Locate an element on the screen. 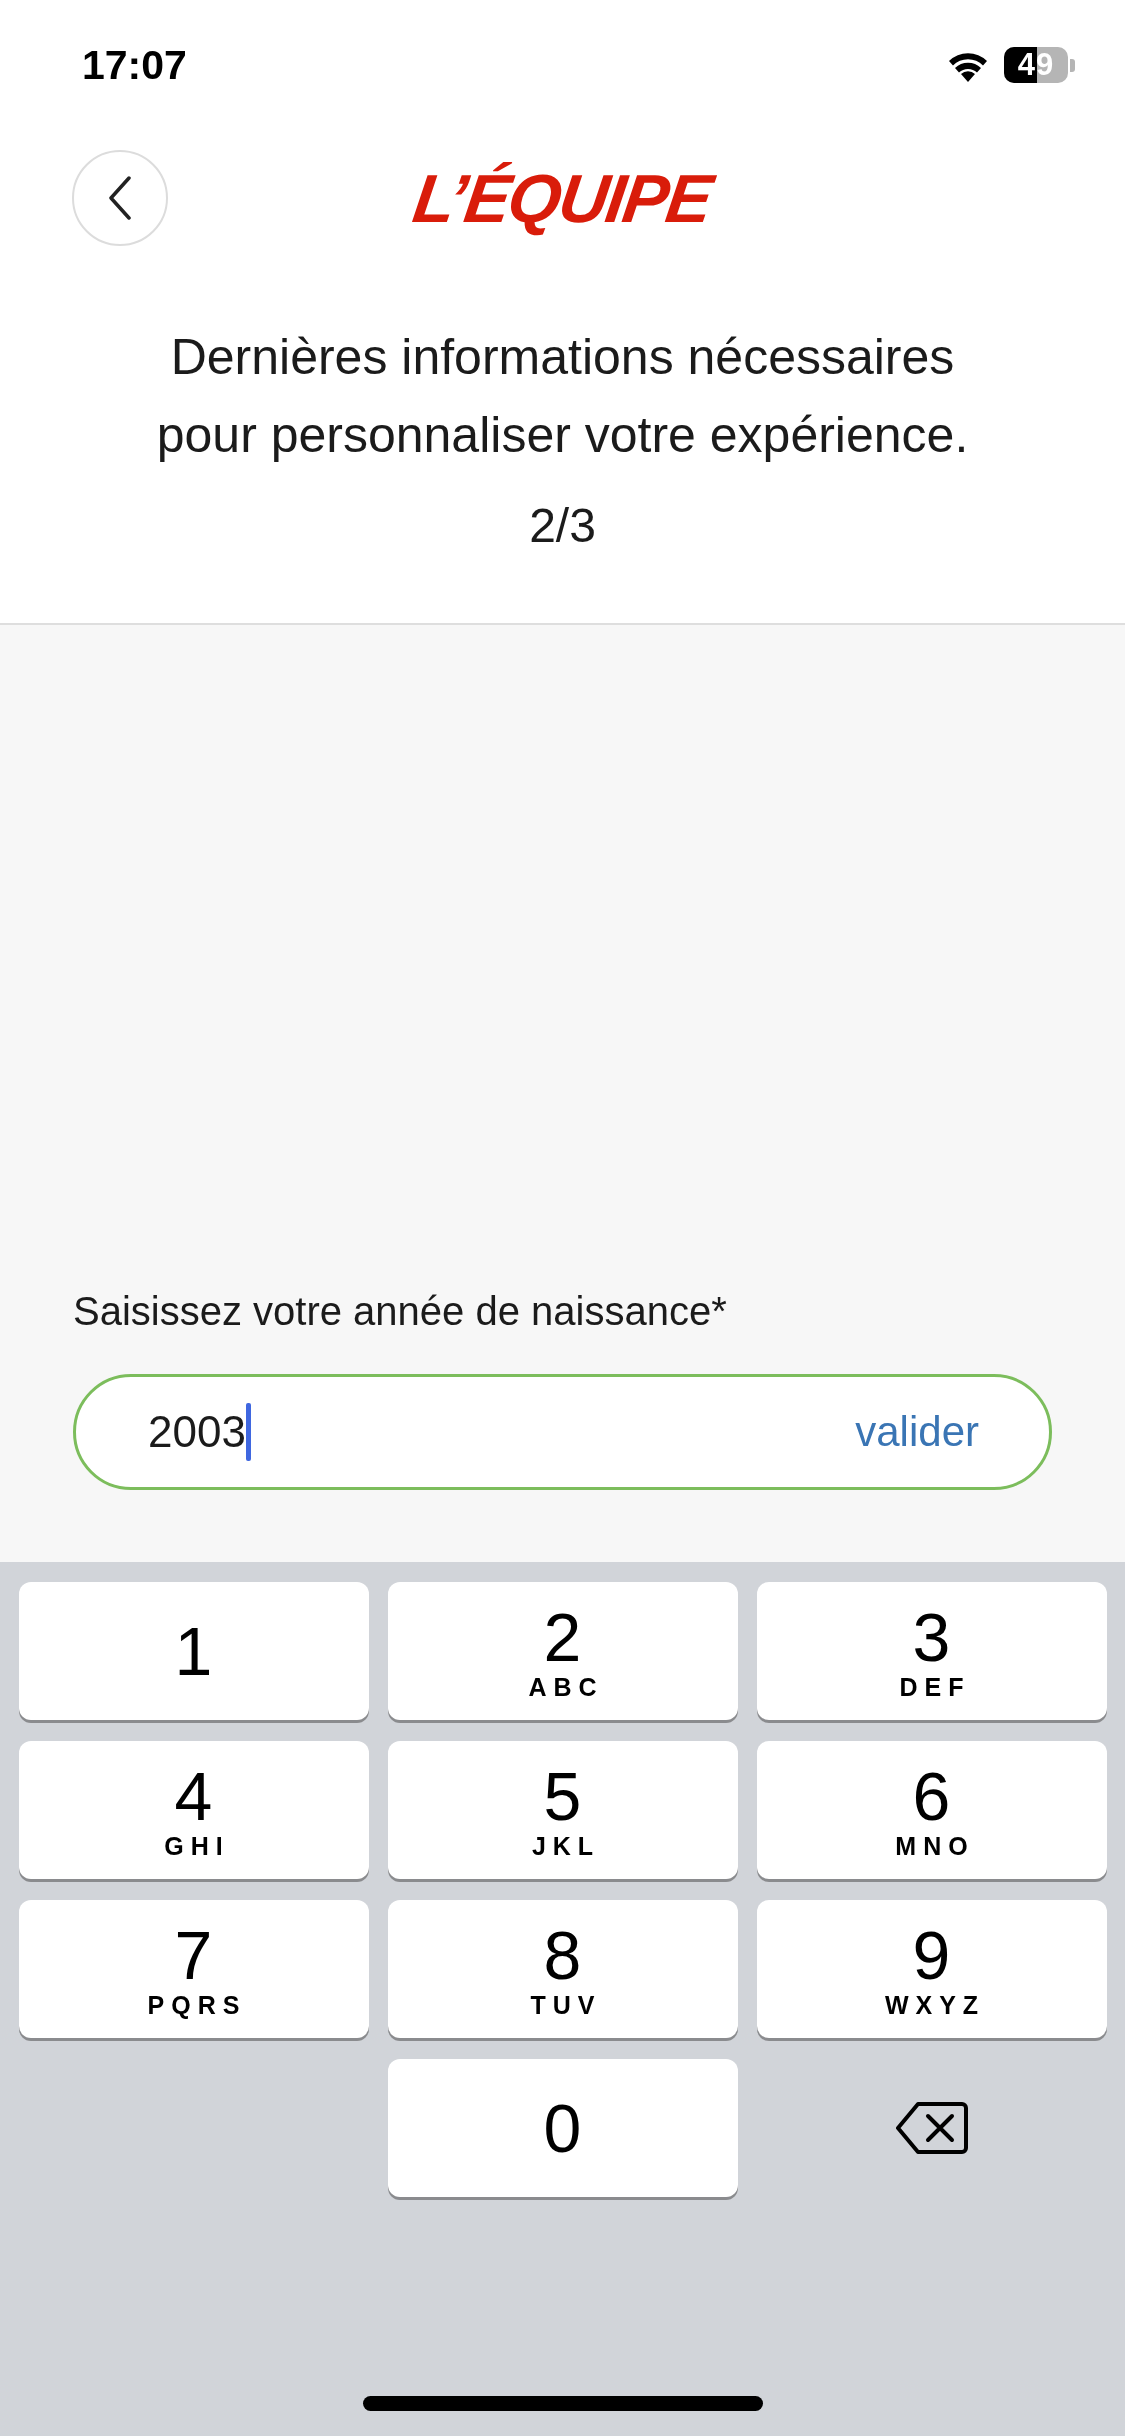  keypad-key: 1 is located at coordinates (193, 1651).